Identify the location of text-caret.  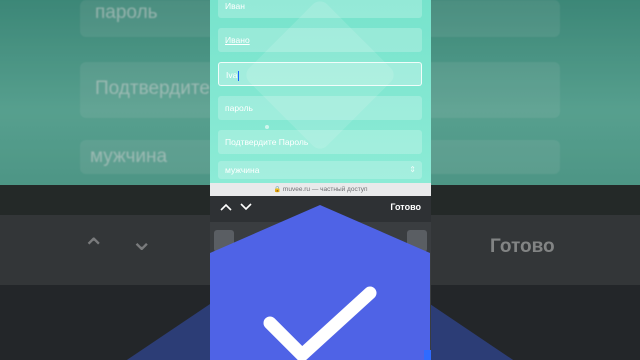
(239, 75).